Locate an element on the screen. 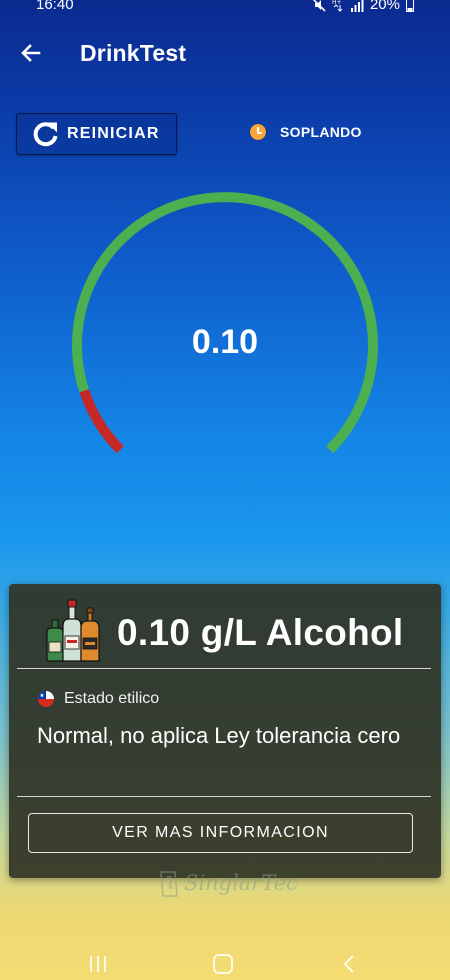 This screenshot has height=980, width=450. system-nav-bar is located at coordinates (225, 962).